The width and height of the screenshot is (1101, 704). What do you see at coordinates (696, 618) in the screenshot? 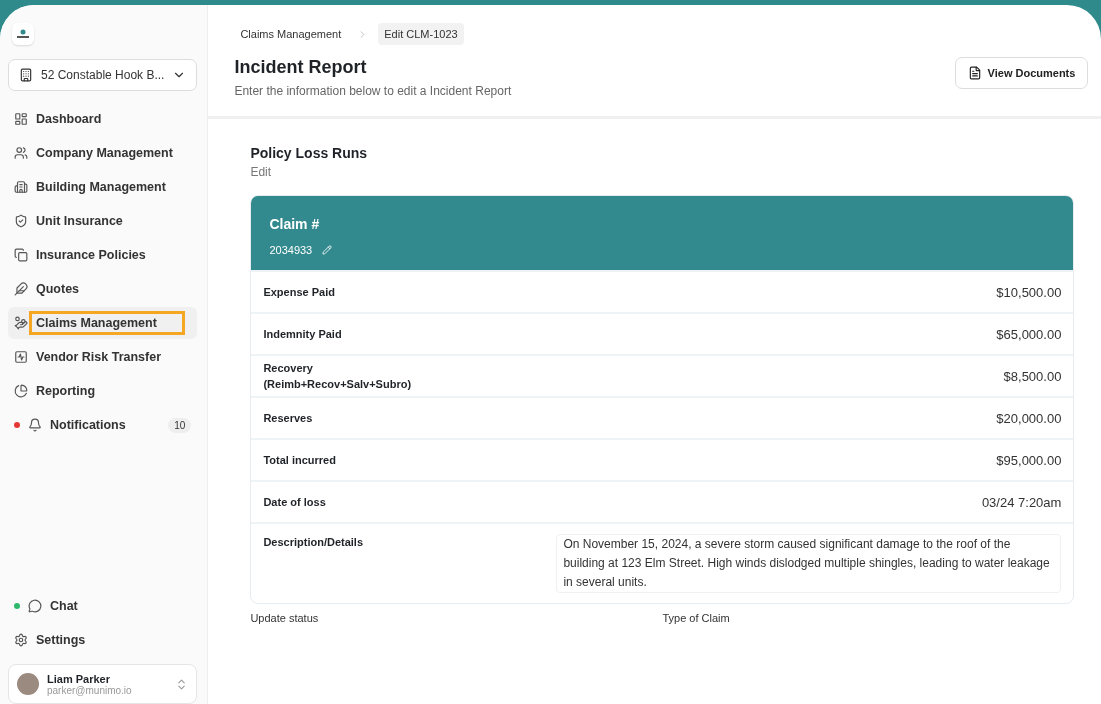
I see `field-label: Type of Claim` at bounding box center [696, 618].